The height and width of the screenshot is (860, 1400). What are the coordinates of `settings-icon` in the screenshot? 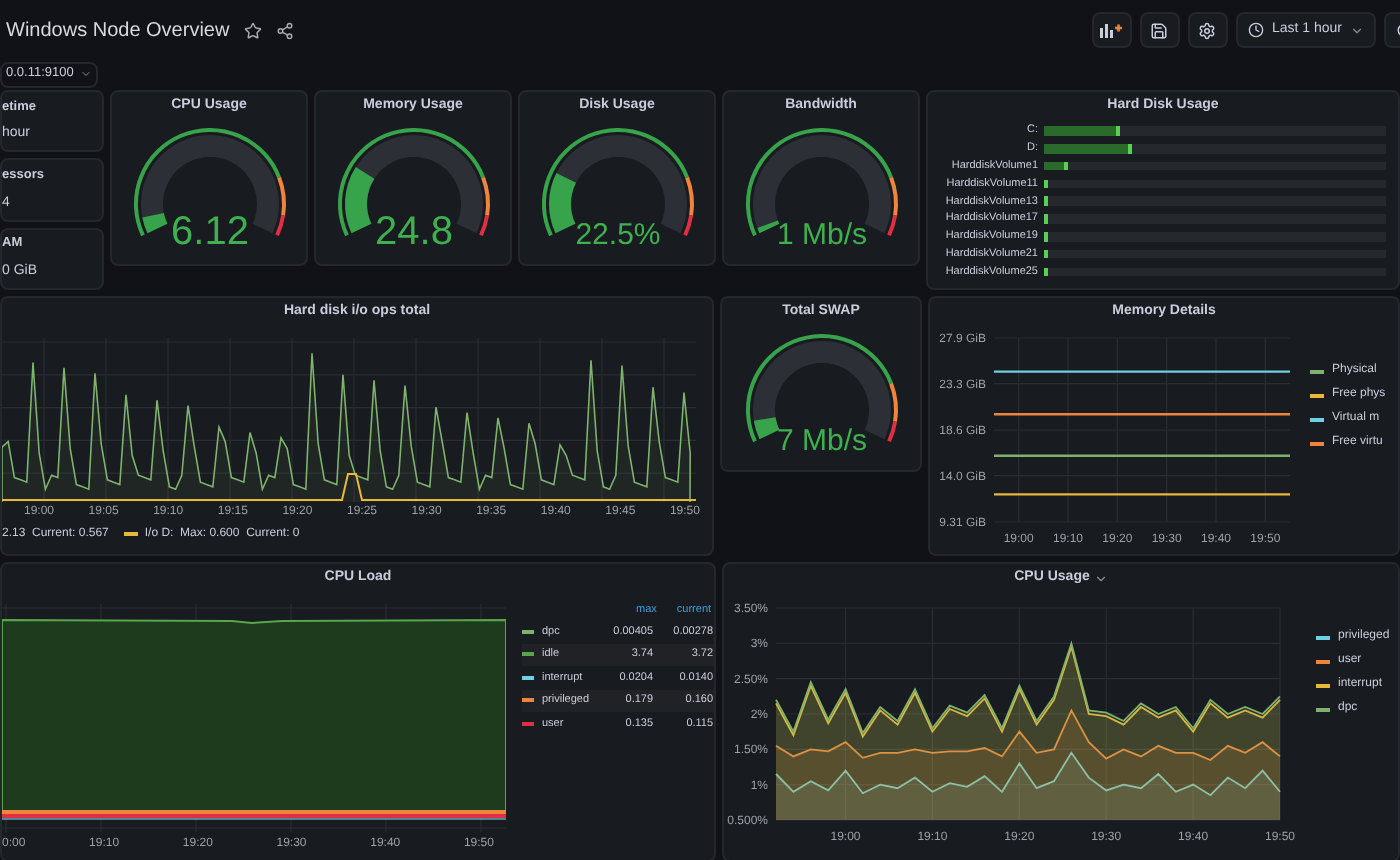 It's located at (1207, 30).